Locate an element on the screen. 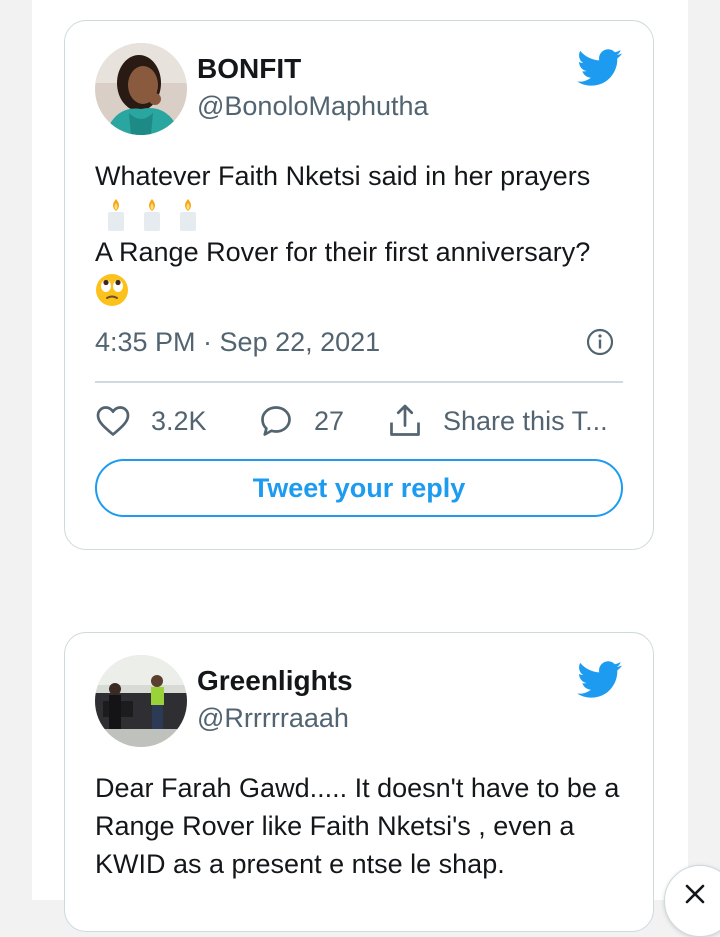  display-name: BONFIT is located at coordinates (249, 69).